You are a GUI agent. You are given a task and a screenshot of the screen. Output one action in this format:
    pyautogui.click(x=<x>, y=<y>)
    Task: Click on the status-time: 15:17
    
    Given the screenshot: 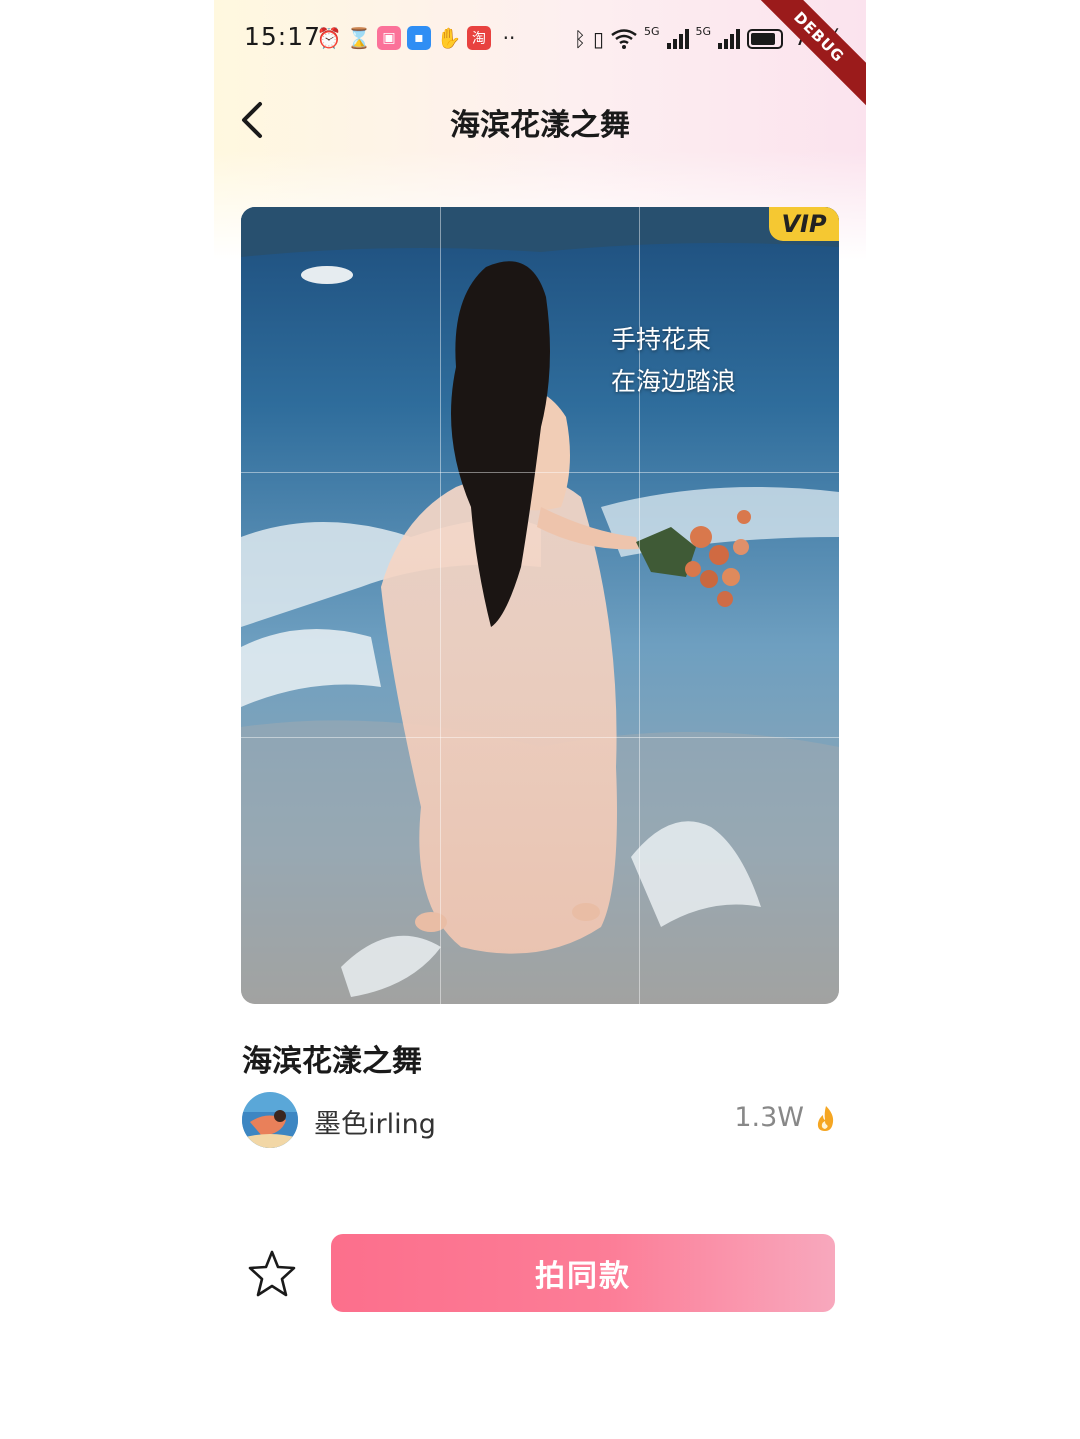 What is the action you would take?
    pyautogui.click(x=283, y=36)
    